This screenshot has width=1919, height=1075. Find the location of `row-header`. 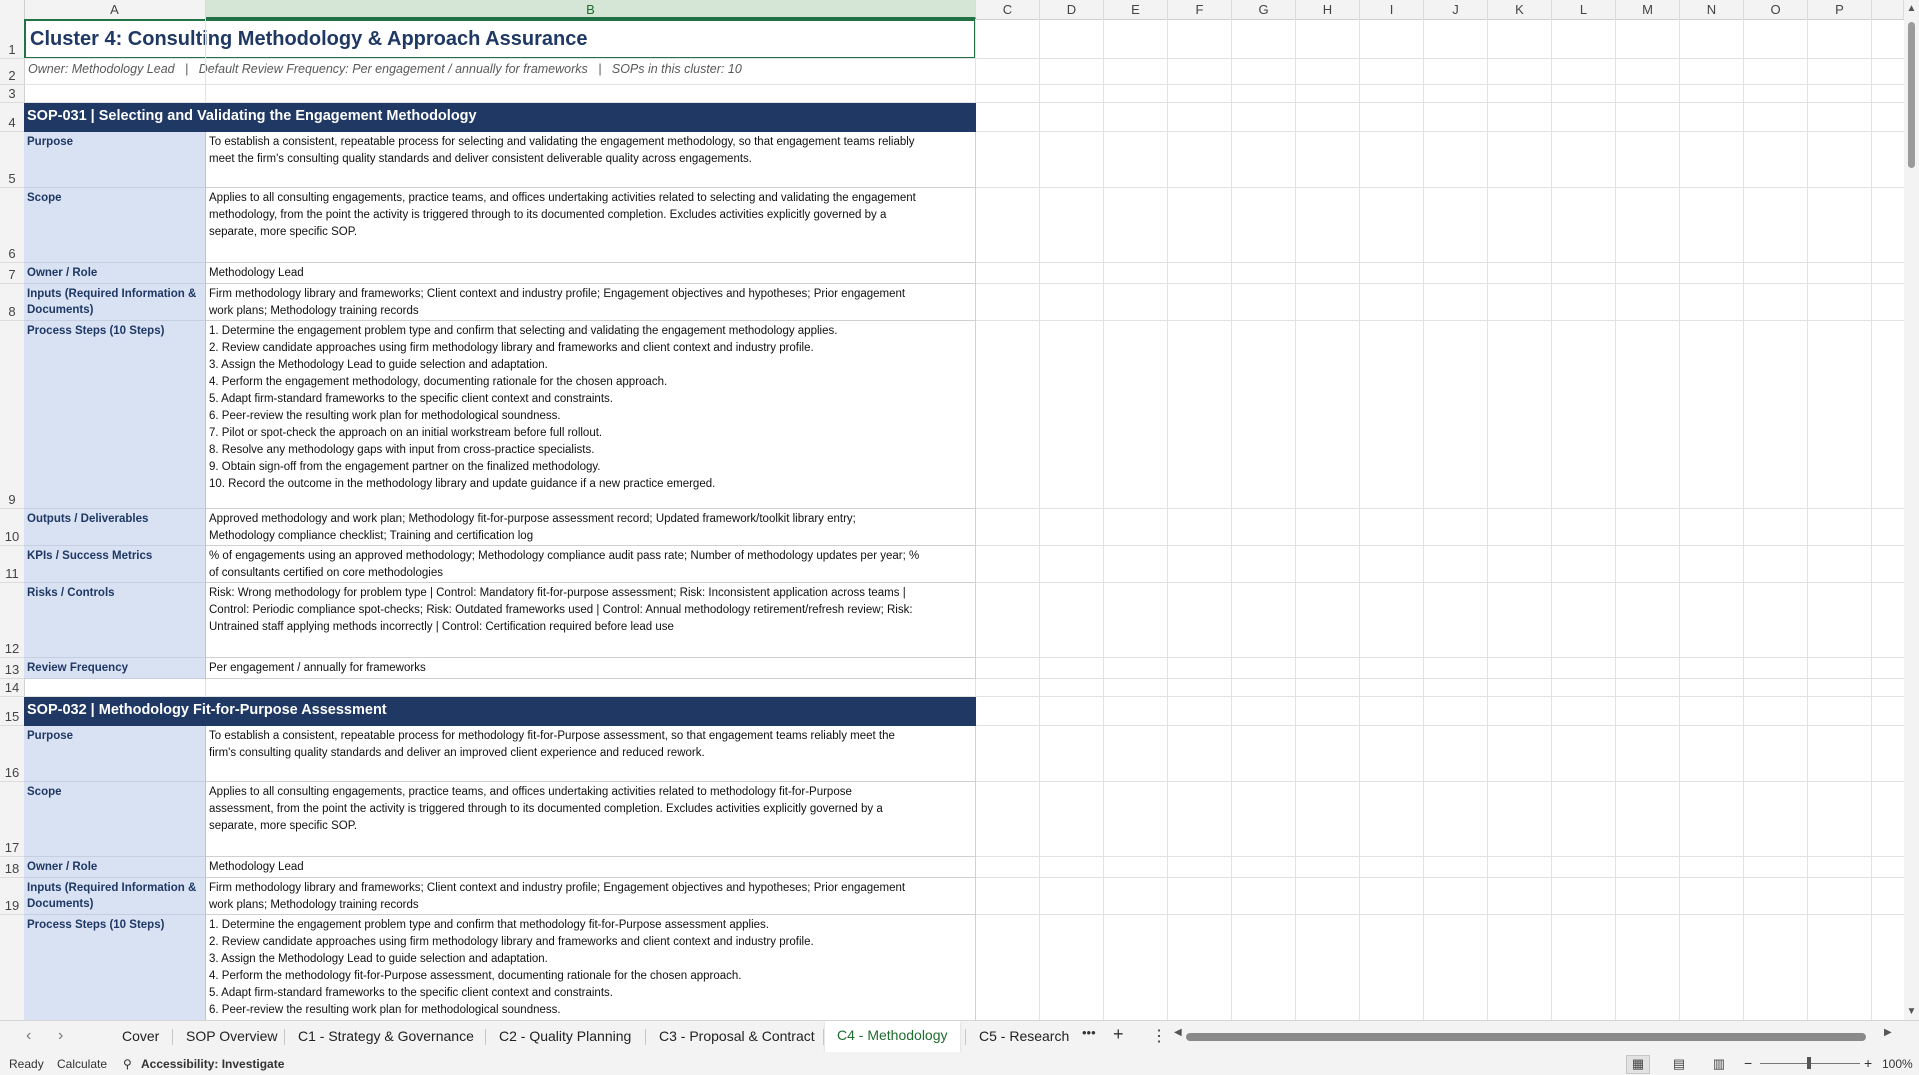

row-header is located at coordinates (12, 967).